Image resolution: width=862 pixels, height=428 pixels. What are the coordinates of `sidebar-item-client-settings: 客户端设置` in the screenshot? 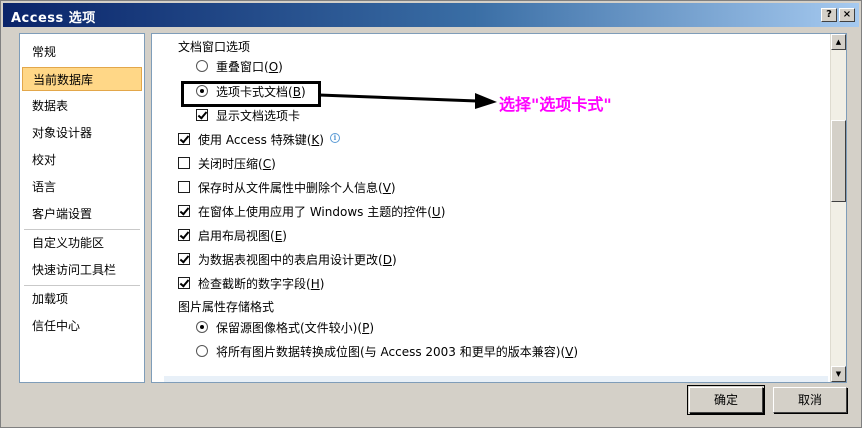 It's located at (82, 214).